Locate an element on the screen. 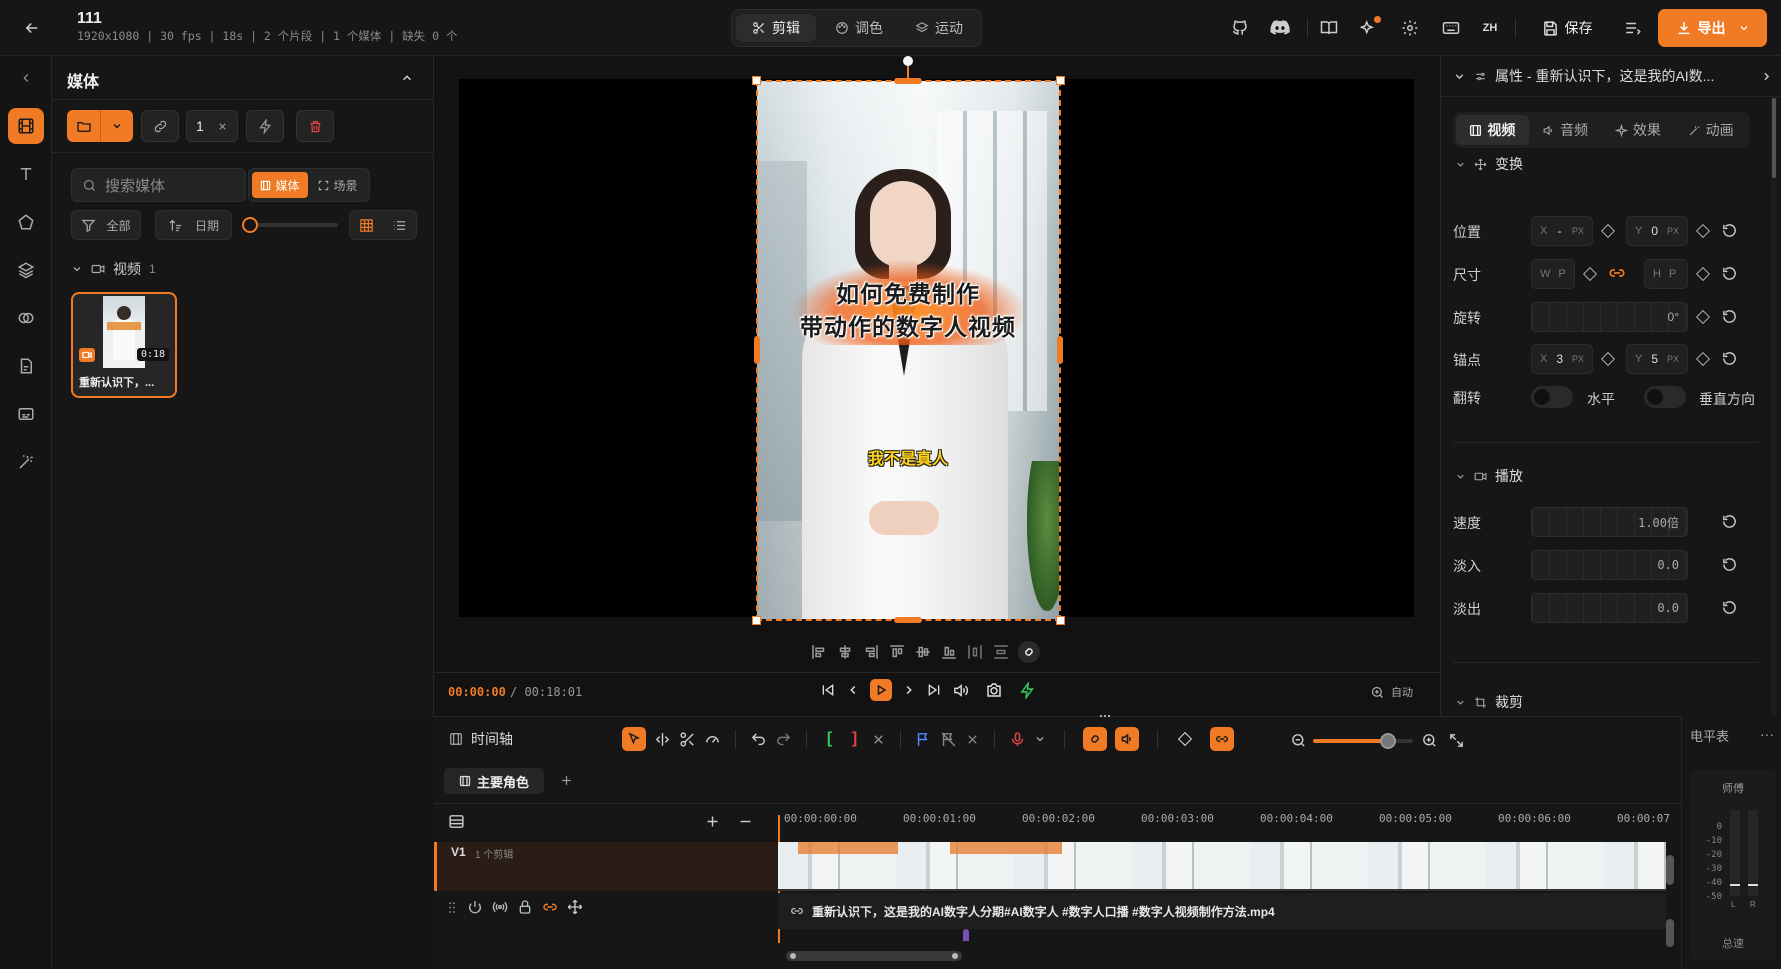 Image resolution: width=1781 pixels, height=969 pixels. redo-icon is located at coordinates (783, 739).